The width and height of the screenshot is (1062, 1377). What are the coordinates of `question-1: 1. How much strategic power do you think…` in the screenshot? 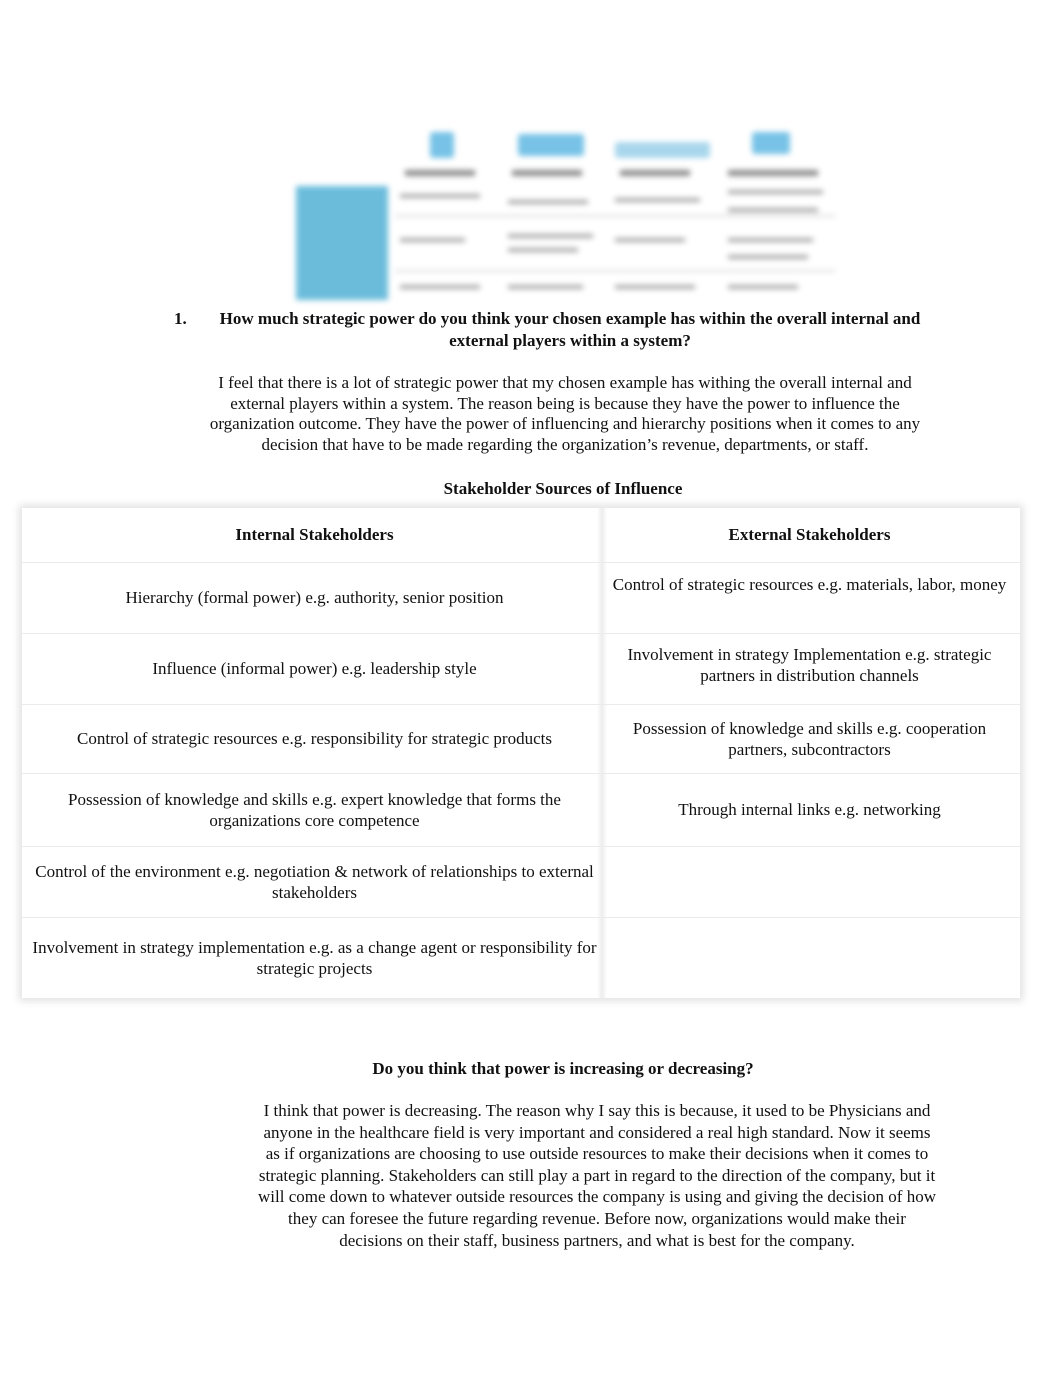 It's located at (555, 330).